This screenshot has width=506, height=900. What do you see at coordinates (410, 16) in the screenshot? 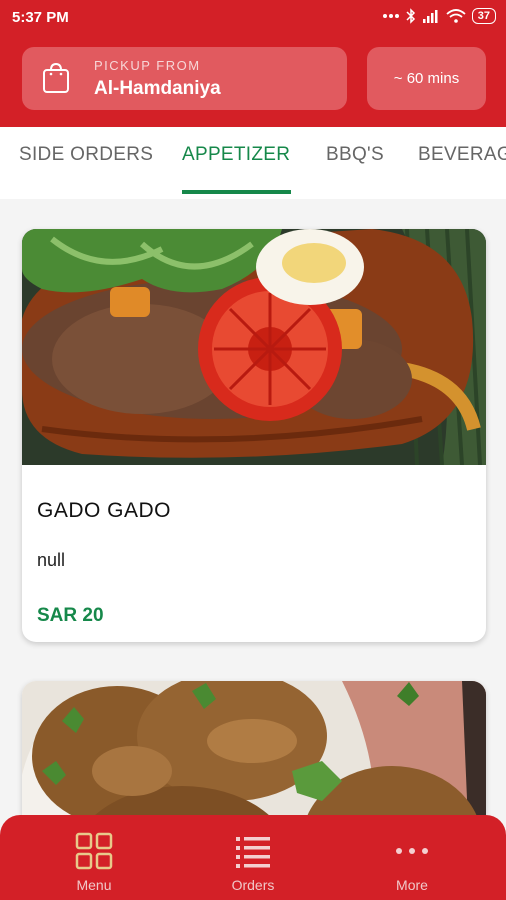
I see `bluetooth-icon` at bounding box center [410, 16].